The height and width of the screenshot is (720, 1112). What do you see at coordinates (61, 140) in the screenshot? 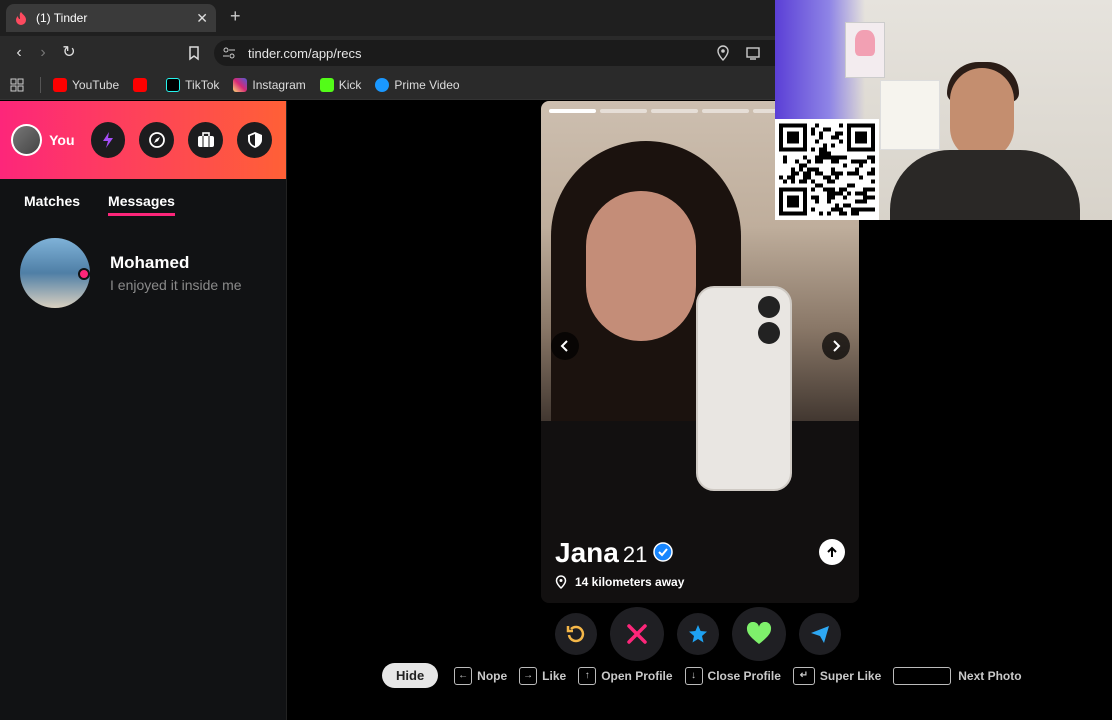
I see `profile-label: You` at bounding box center [61, 140].